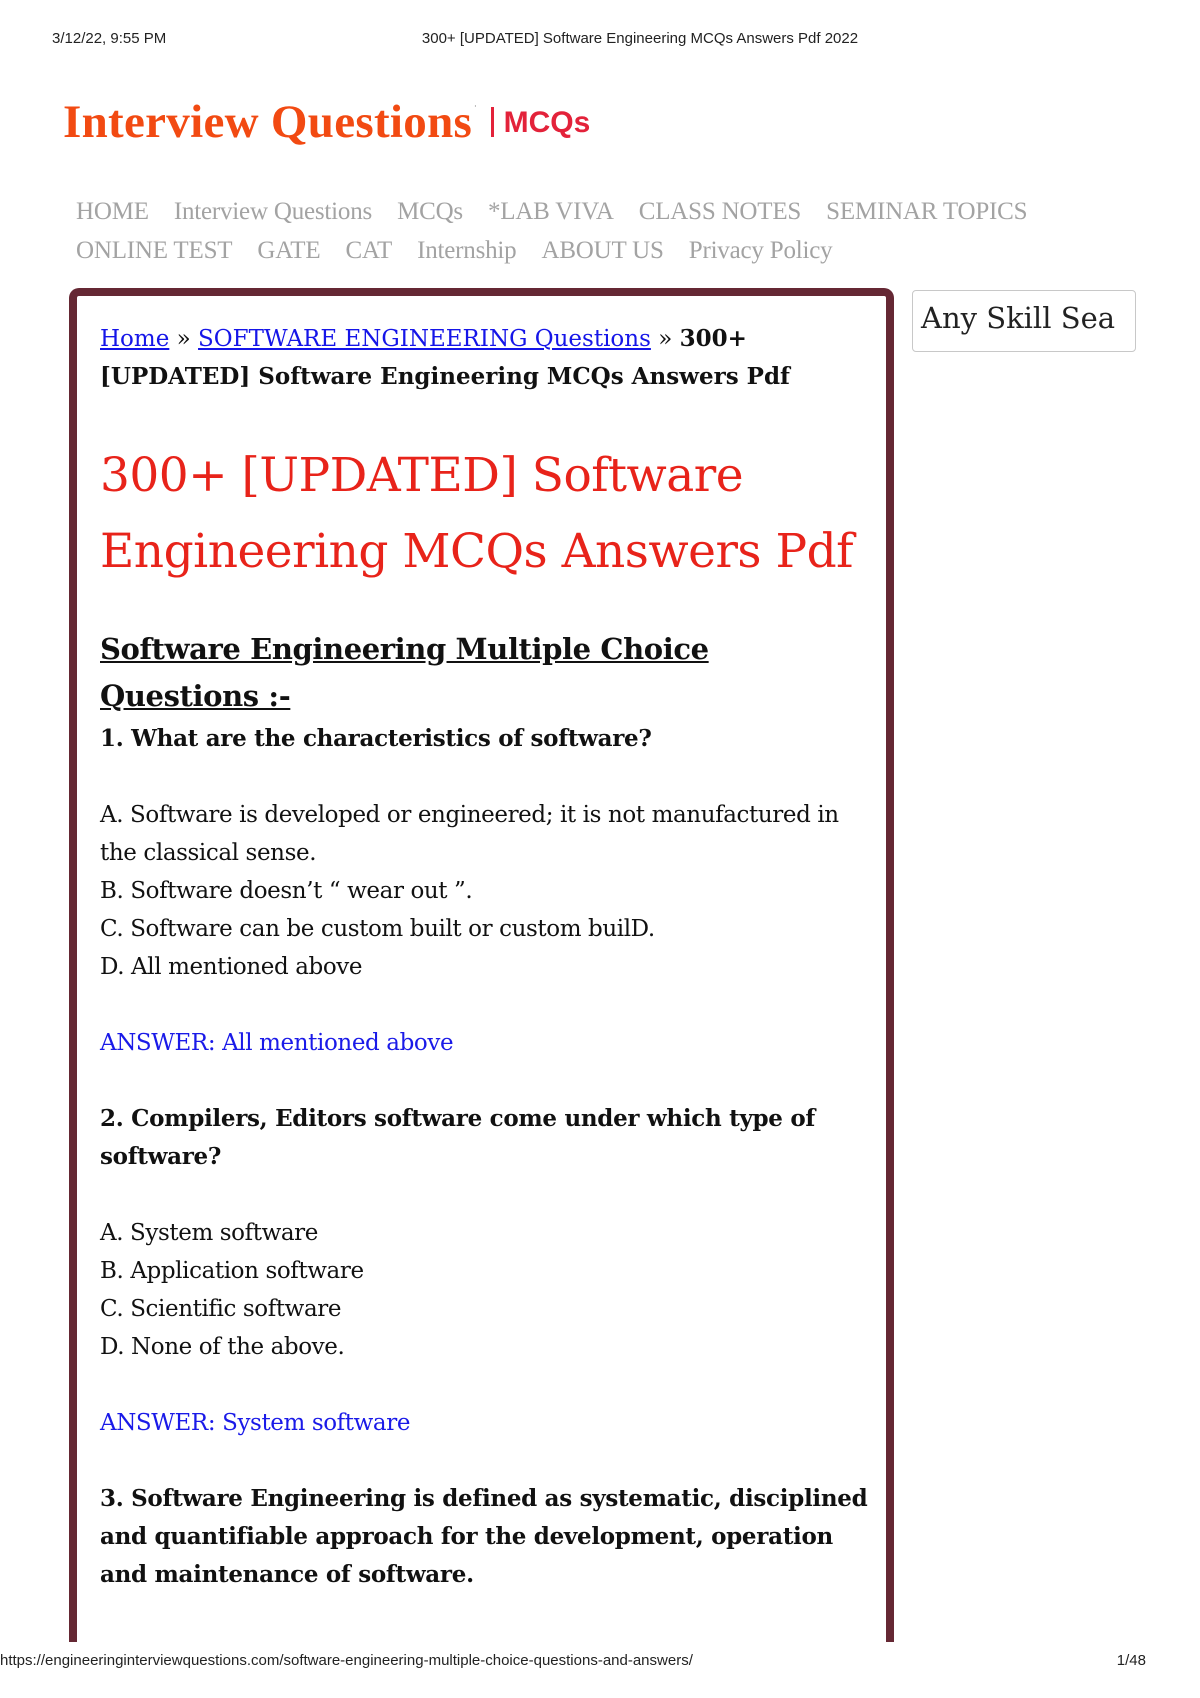 The height and width of the screenshot is (1698, 1200). What do you see at coordinates (232, 1271) in the screenshot?
I see `option-item: B. Application software` at bounding box center [232, 1271].